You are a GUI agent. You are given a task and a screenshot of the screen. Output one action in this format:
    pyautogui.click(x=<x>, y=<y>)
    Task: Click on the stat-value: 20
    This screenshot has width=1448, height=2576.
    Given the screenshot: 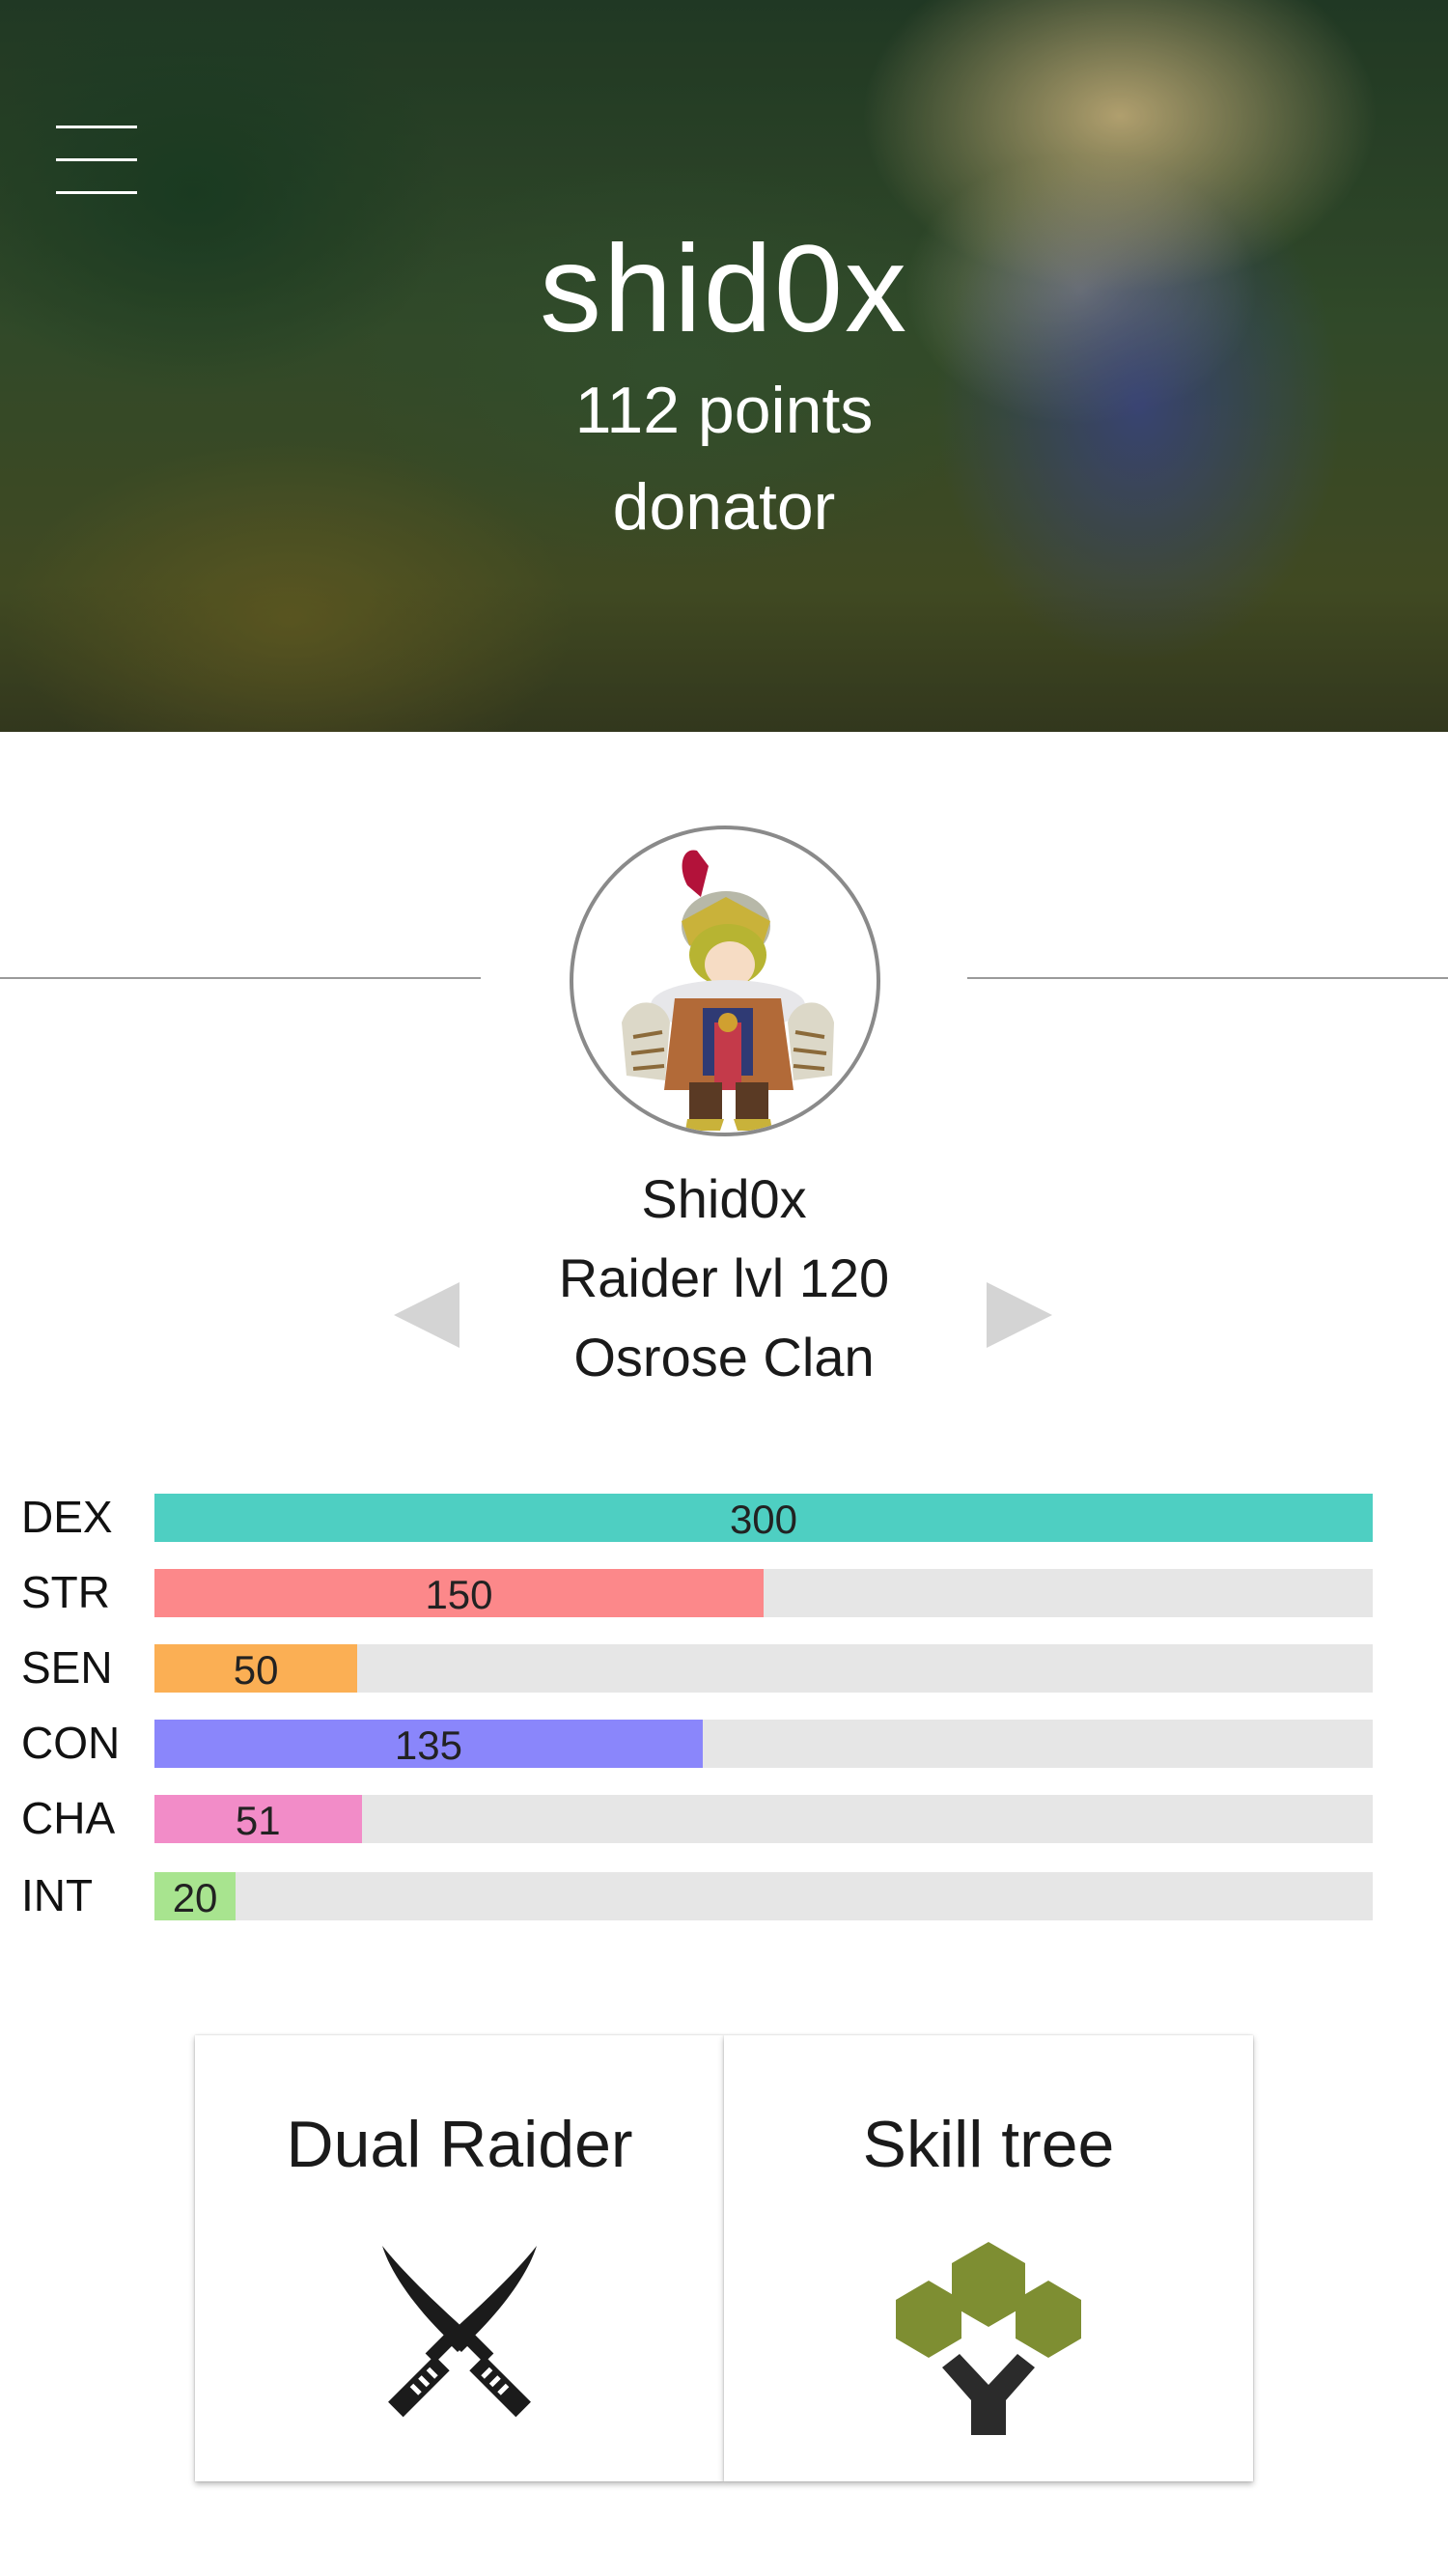 What is the action you would take?
    pyautogui.click(x=195, y=1898)
    